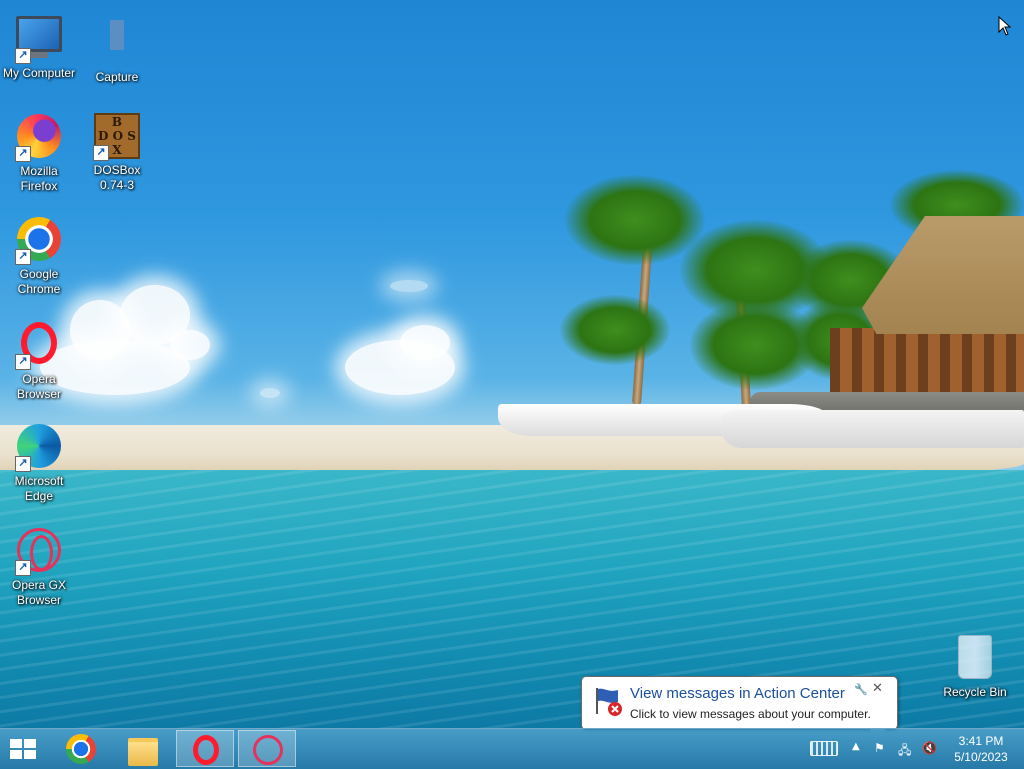  Describe the element at coordinates (39, 138) in the screenshot. I see `firefox-icon: ↗` at that location.